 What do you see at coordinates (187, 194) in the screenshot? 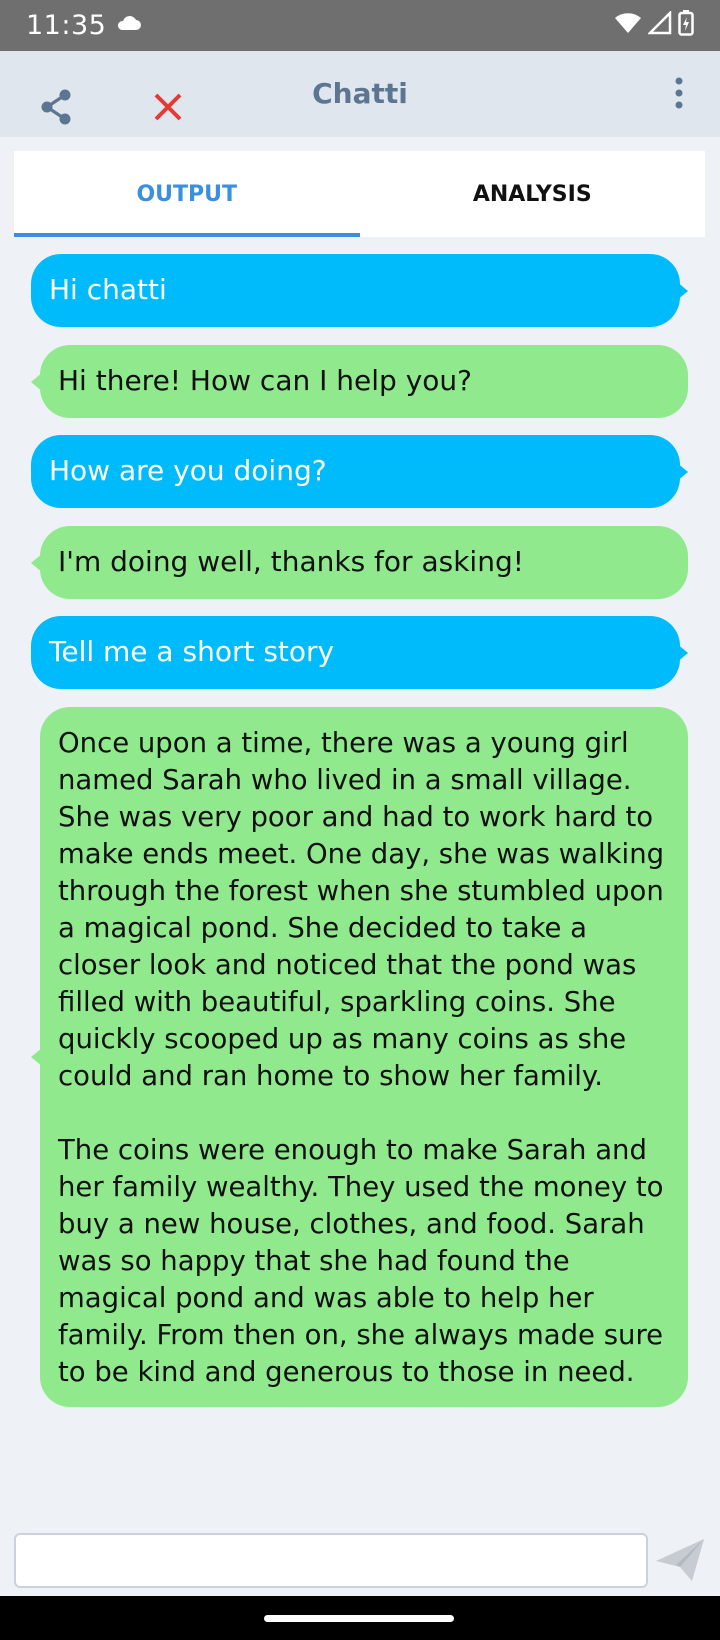
I see `tab-output: OUTPUT` at bounding box center [187, 194].